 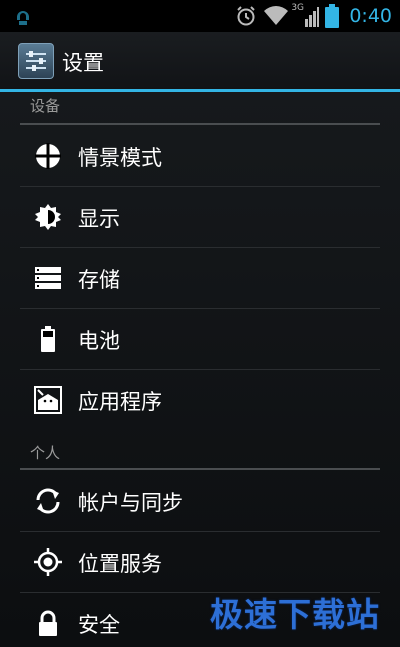 I want to click on action-bar: 设置, so click(x=200, y=61).